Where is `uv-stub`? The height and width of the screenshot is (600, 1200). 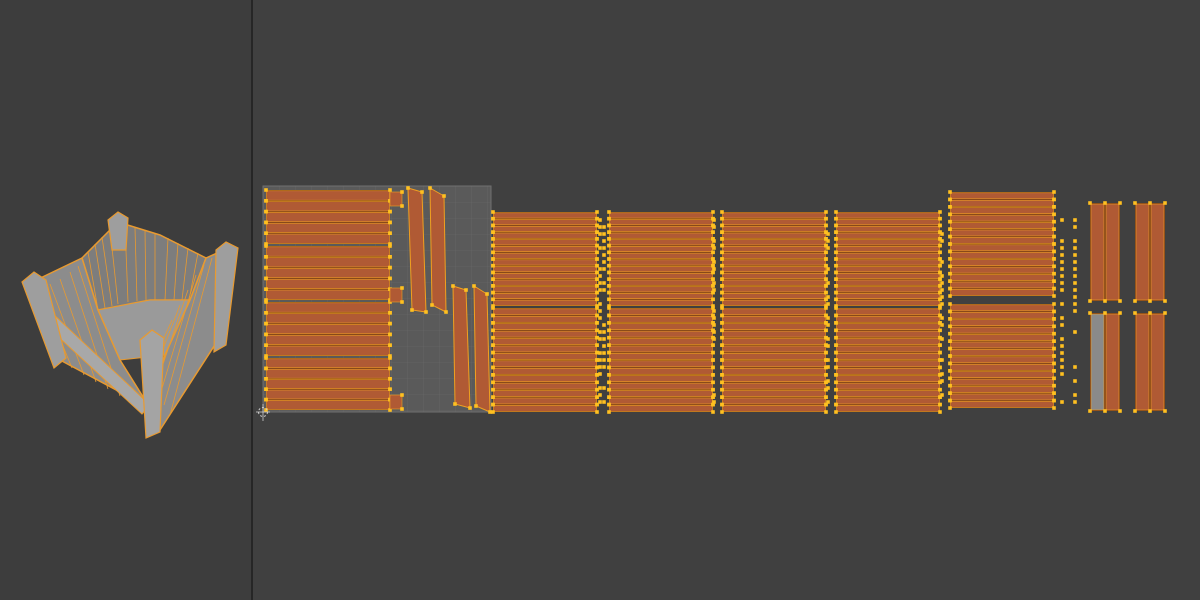
uv-stub is located at coordinates (396, 295).